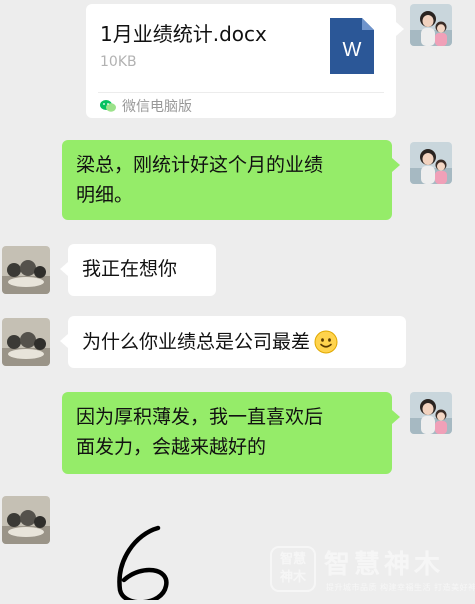  I want to click on message-text-line: 面发力，会越来越好的, so click(171, 447).